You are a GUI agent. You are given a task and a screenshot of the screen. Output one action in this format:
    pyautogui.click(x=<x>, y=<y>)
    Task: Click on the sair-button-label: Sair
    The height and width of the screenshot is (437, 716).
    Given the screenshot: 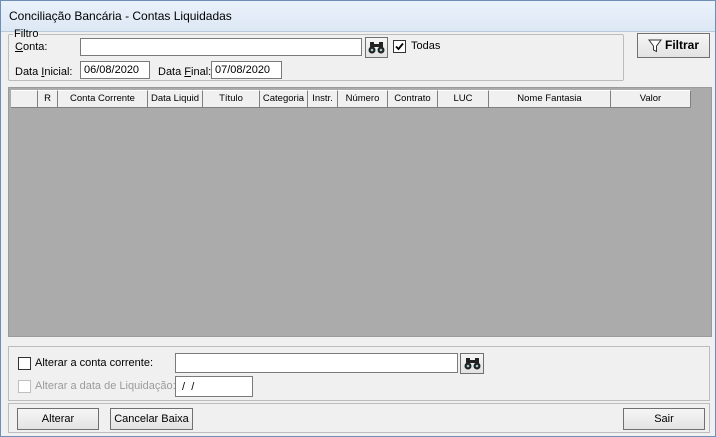 What is the action you would take?
    pyautogui.click(x=664, y=419)
    